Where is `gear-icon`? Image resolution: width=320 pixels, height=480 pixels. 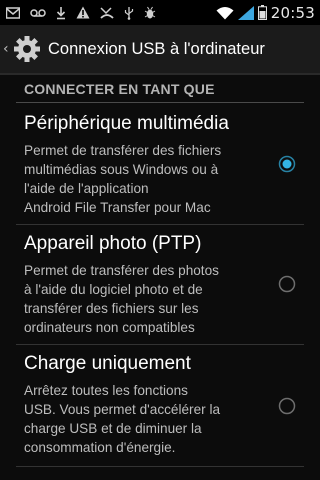 gear-icon is located at coordinates (27, 49).